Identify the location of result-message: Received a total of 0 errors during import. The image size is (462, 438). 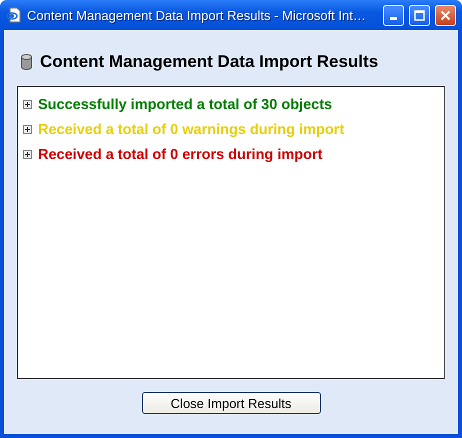
(180, 154).